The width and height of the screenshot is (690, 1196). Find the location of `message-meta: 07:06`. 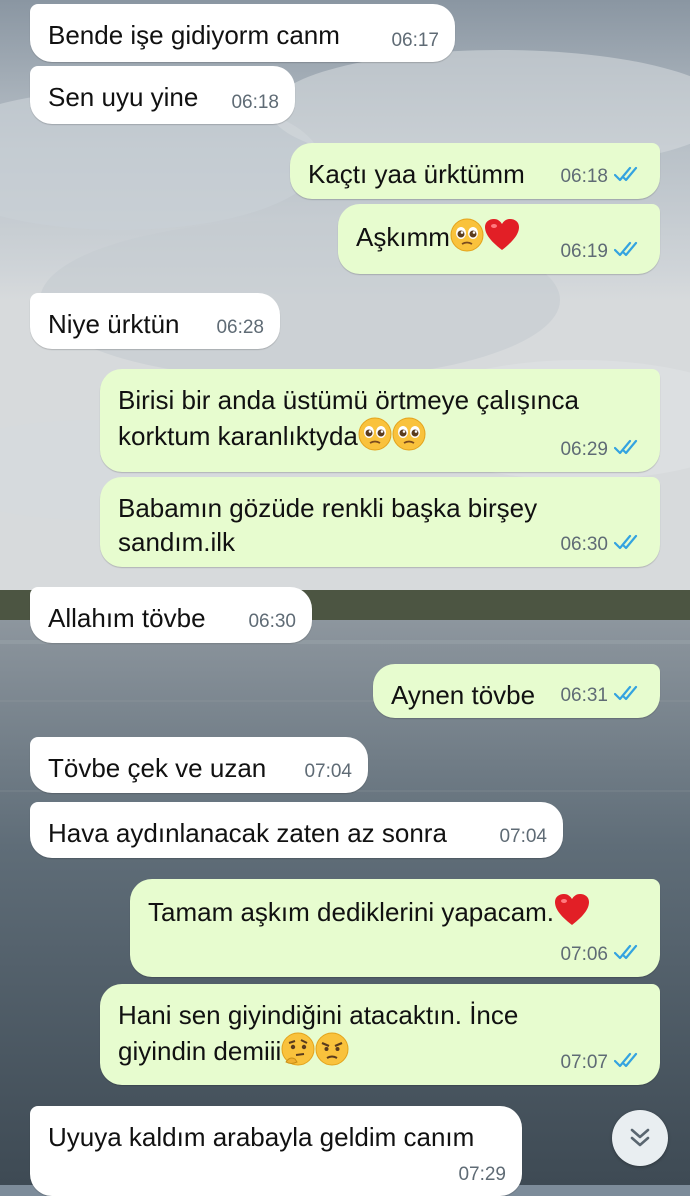

message-meta: 07:06 is located at coordinates (602, 955).